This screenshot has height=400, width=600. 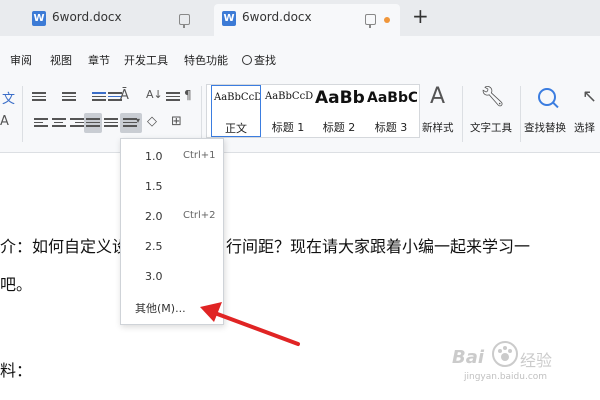 What do you see at coordinates (391, 127) in the screenshot?
I see `style-name: 标题 3` at bounding box center [391, 127].